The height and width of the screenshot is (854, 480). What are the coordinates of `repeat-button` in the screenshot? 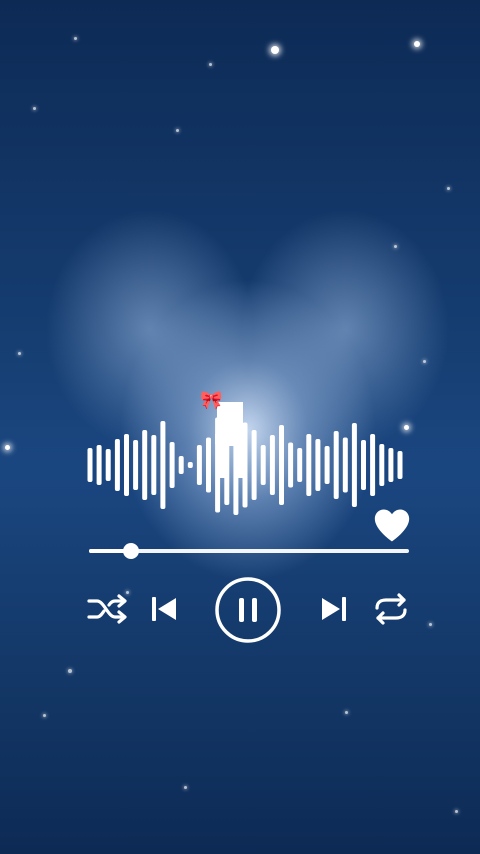 It's located at (391, 609).